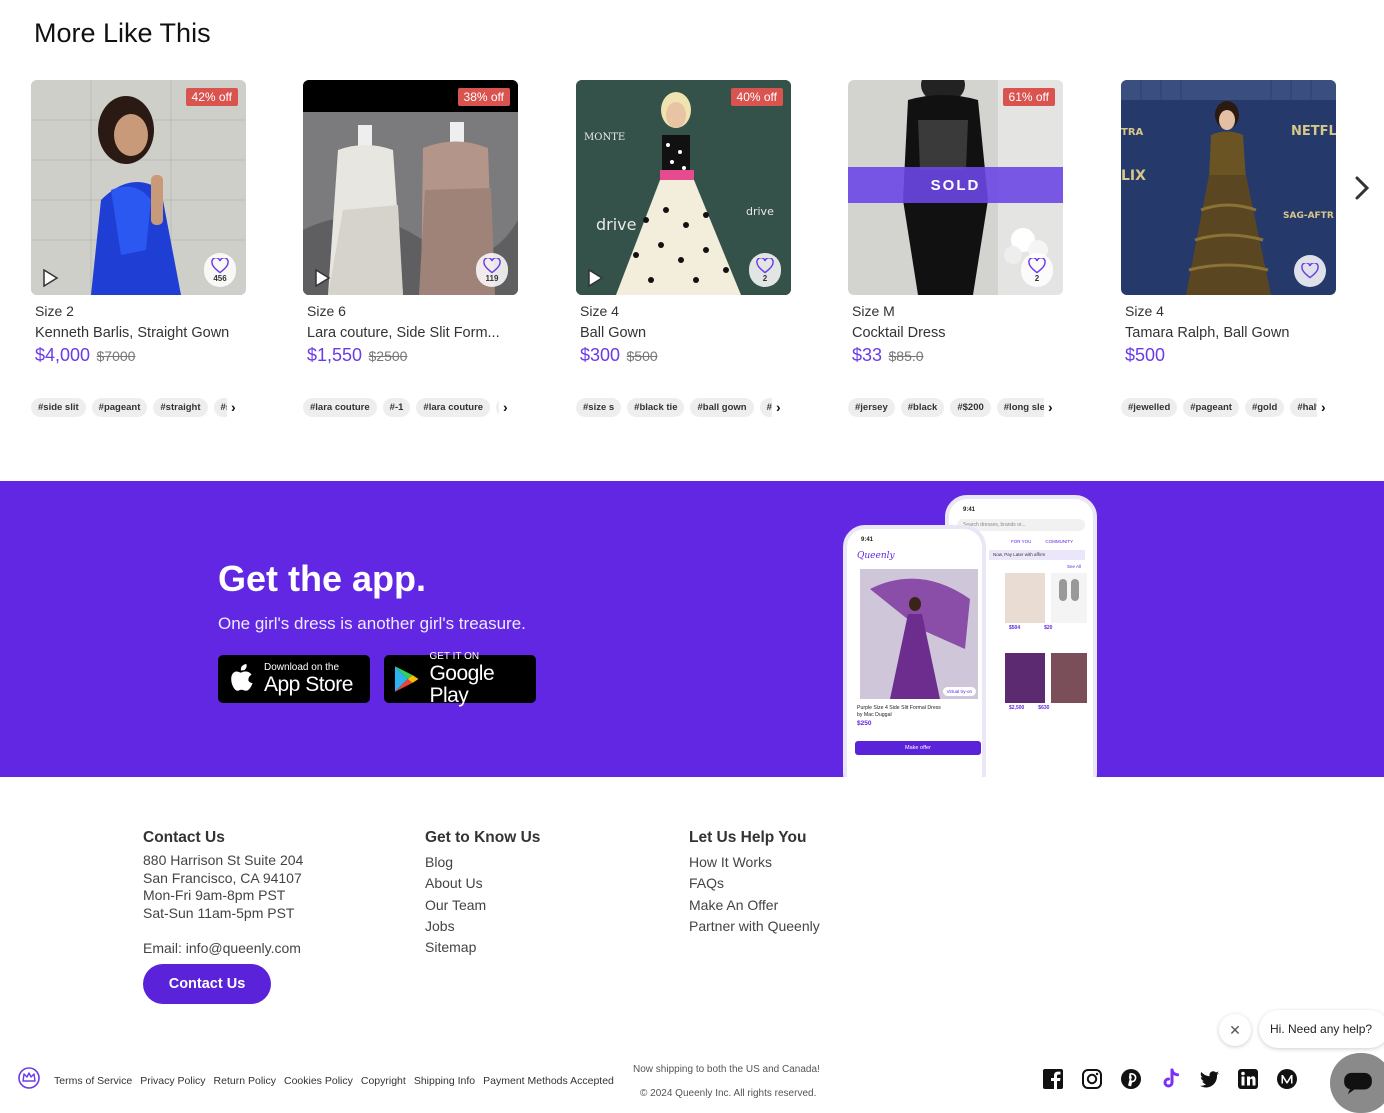 The height and width of the screenshot is (1113, 1384). Describe the element at coordinates (482, 862) in the screenshot. I see `footer-link-blog: Blog` at that location.